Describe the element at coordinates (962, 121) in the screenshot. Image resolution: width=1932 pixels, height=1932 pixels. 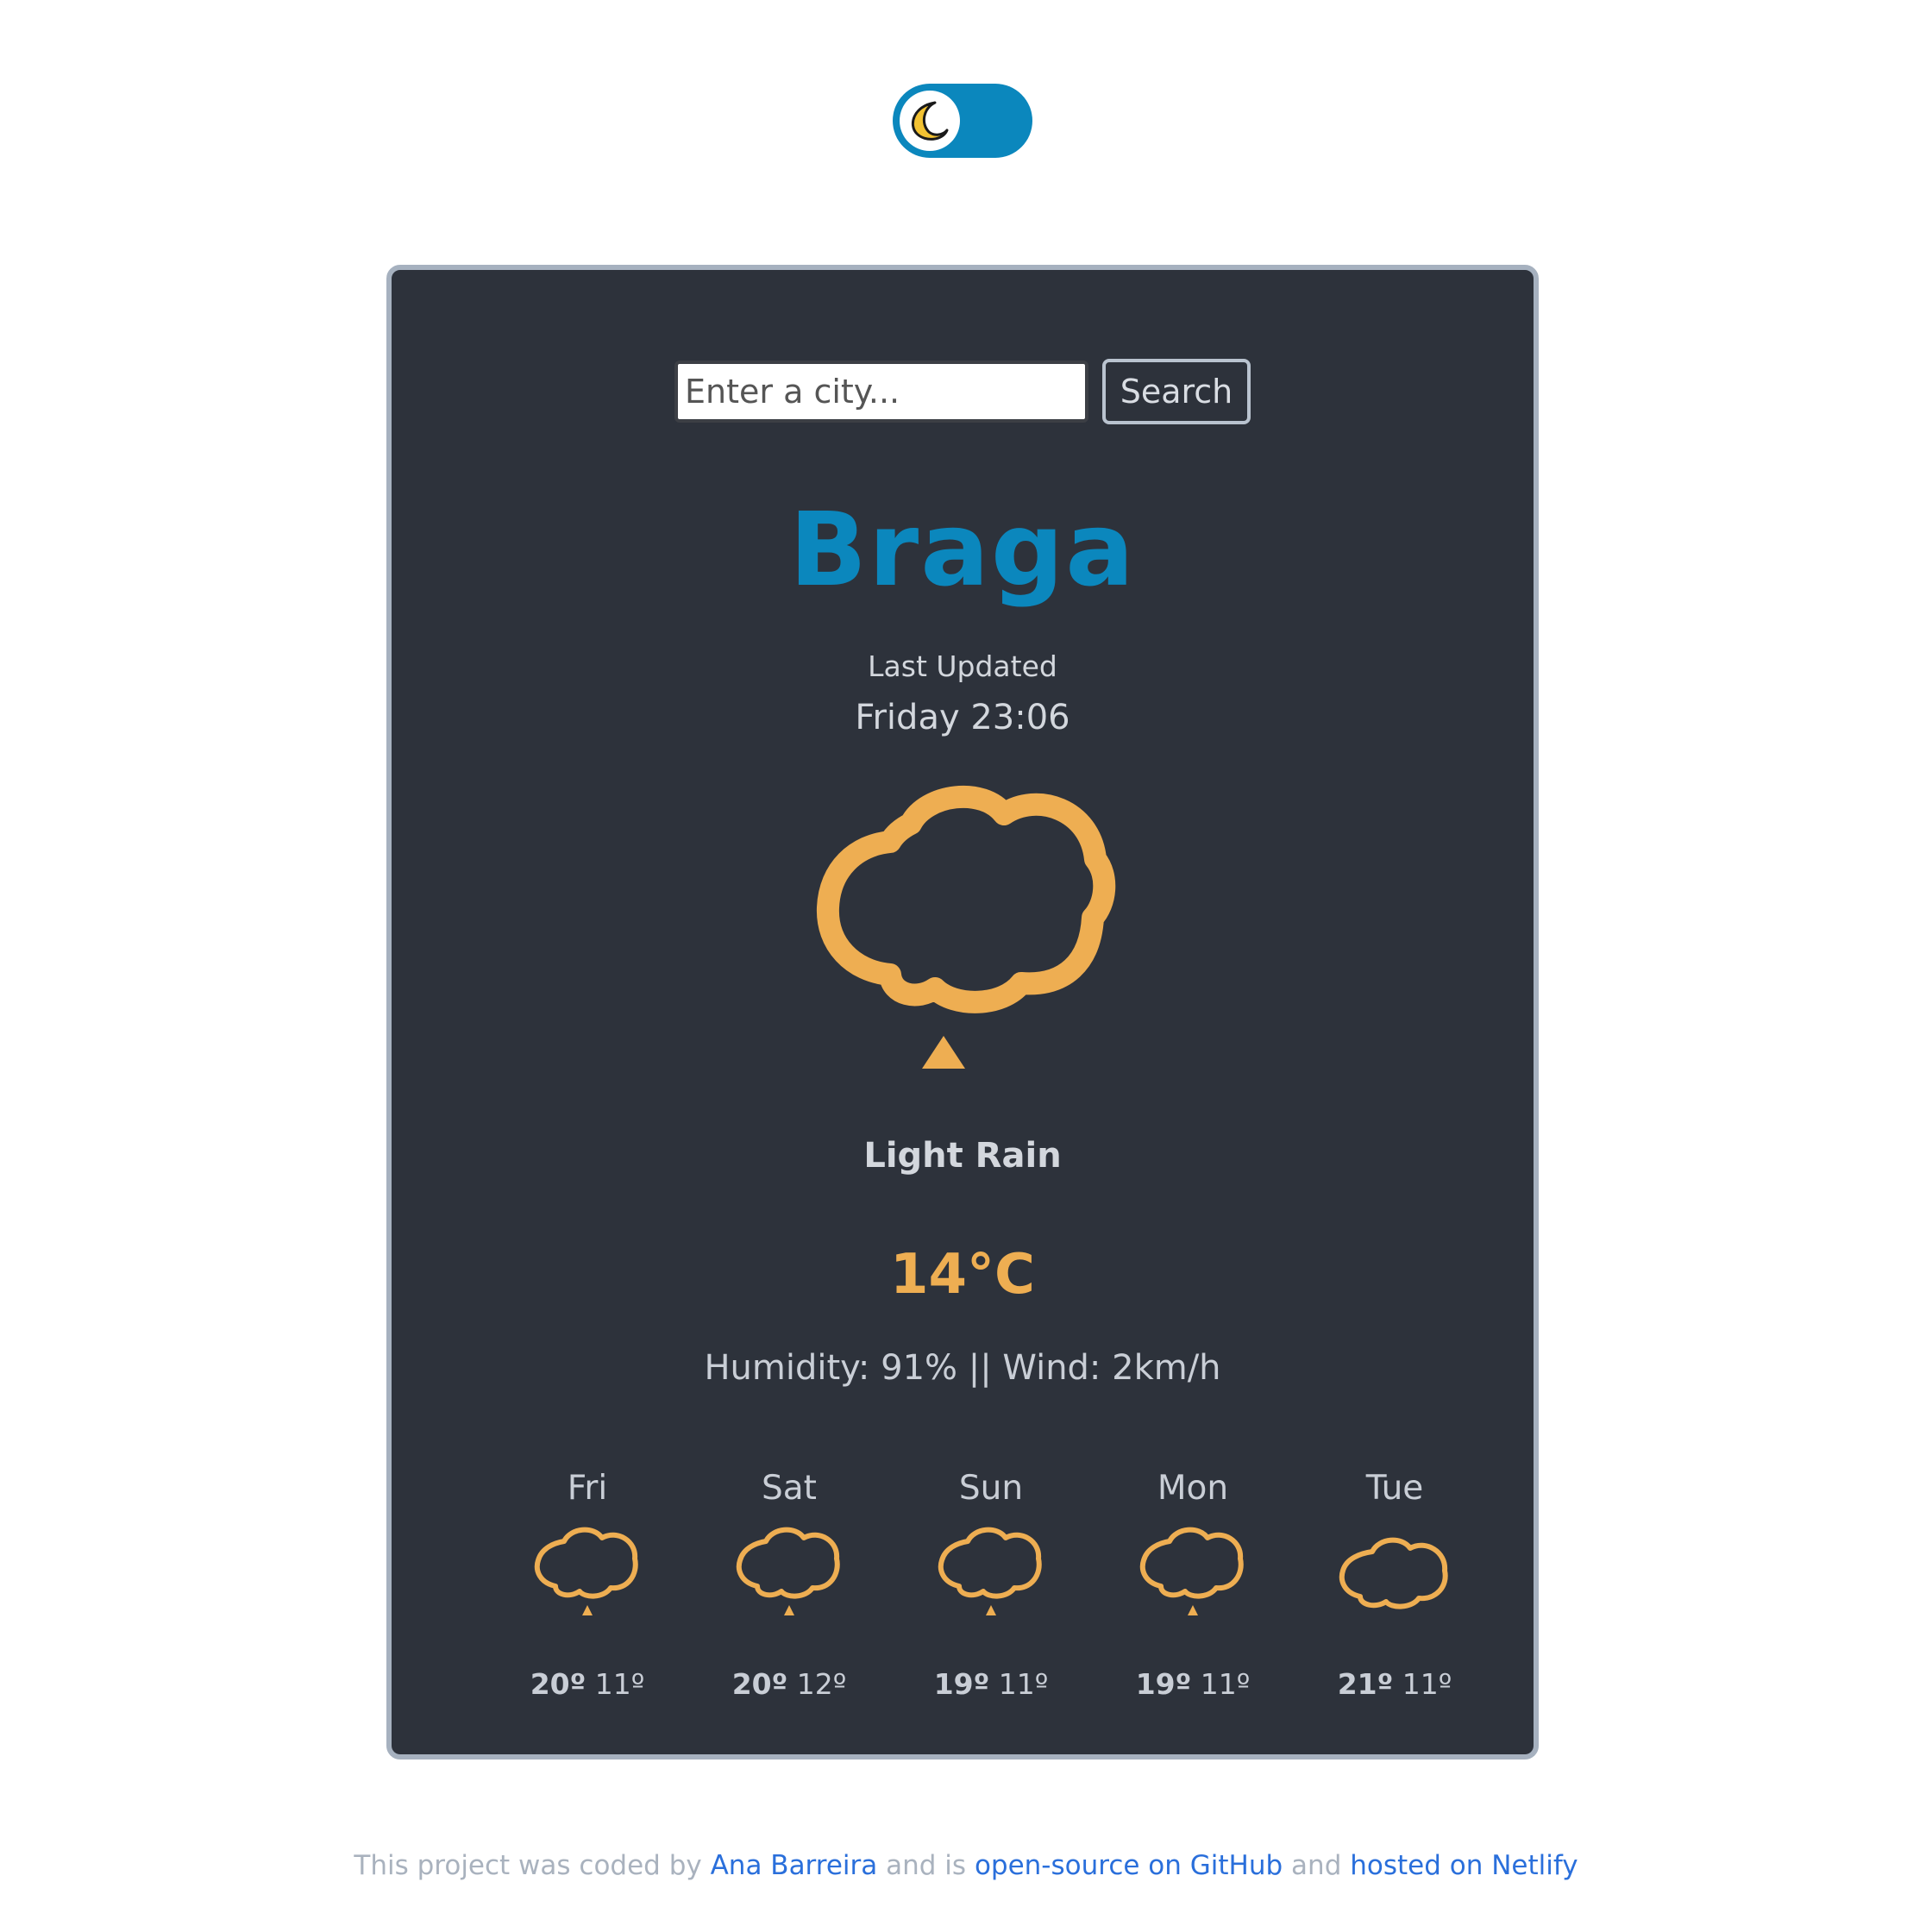
I see `theme-toggle` at that location.